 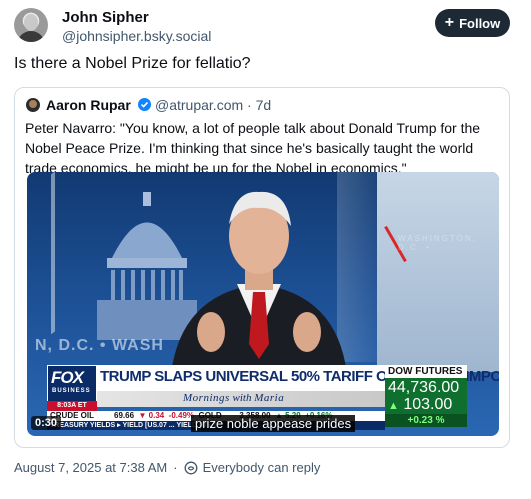 What do you see at coordinates (393, 406) in the screenshot?
I see `up-arrow-icon: ▲` at bounding box center [393, 406].